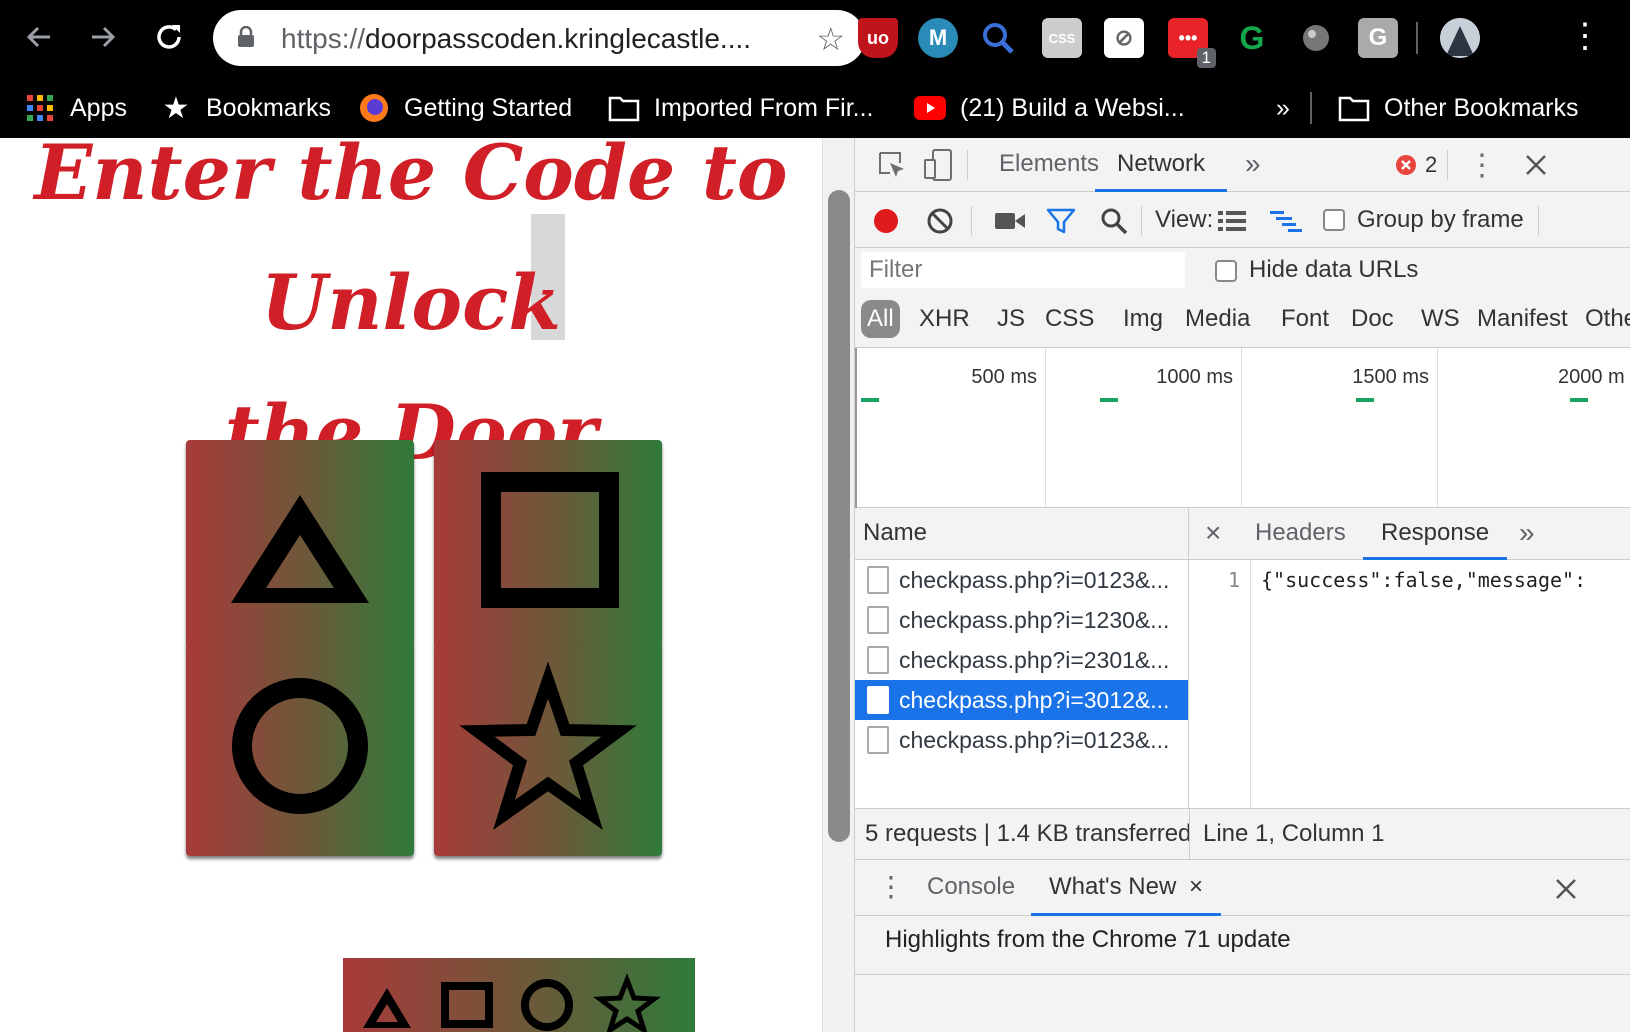 The width and height of the screenshot is (1630, 1032). I want to click on more-tabs-button: », so click(1253, 165).